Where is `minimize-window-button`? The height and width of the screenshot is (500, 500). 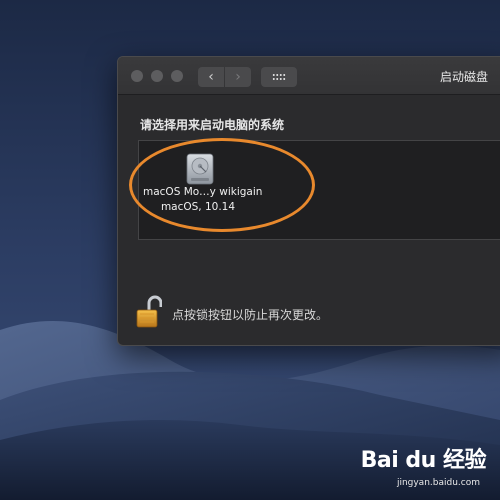 minimize-window-button is located at coordinates (157, 76).